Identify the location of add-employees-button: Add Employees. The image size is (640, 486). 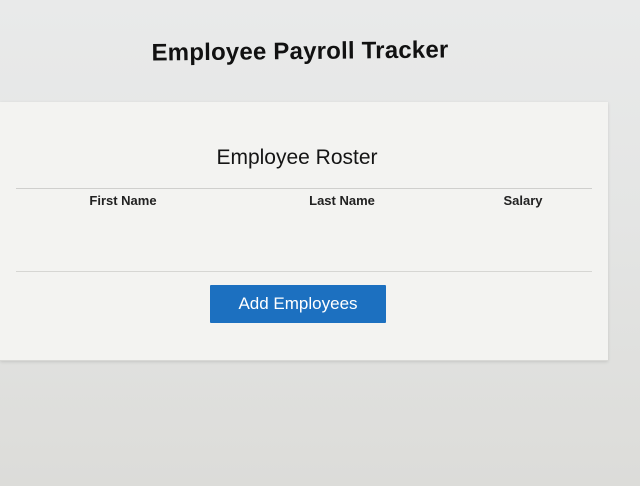
(298, 304).